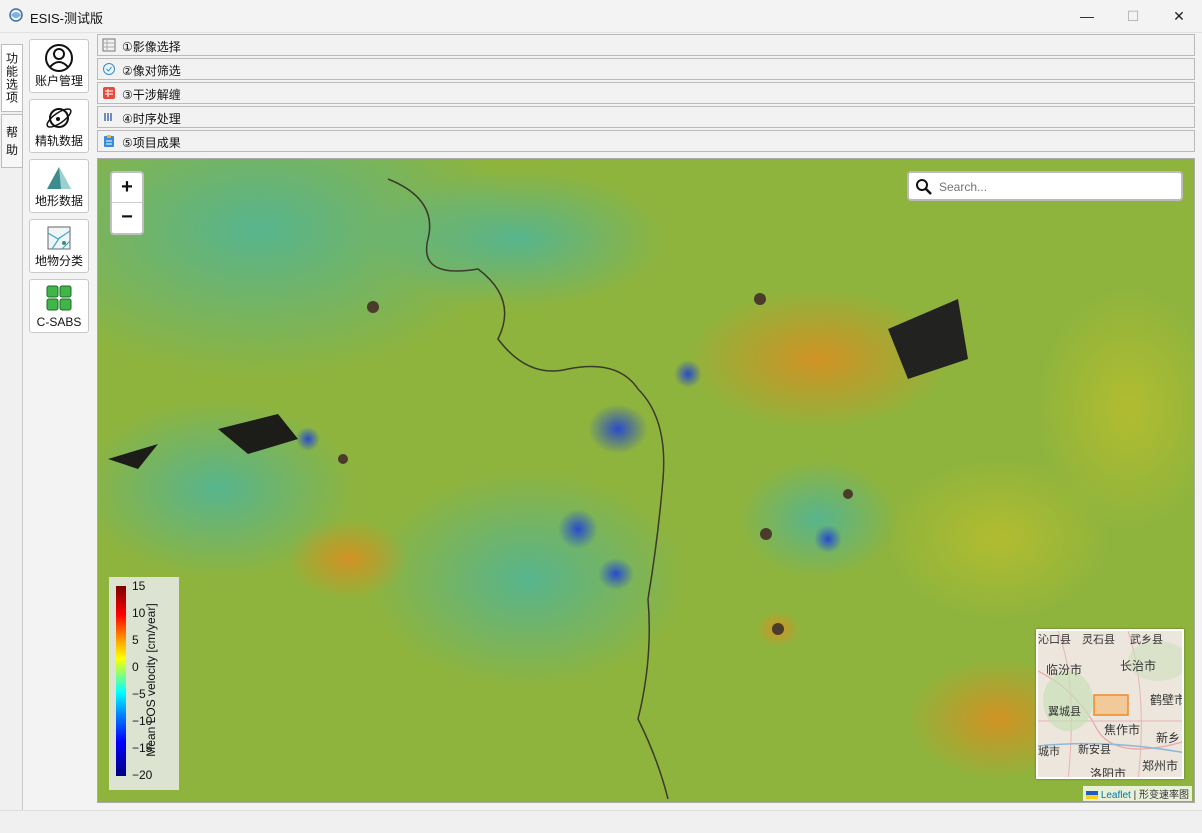 The height and width of the screenshot is (833, 1202). What do you see at coordinates (109, 69) in the screenshot?
I see `check-circle-icon` at bounding box center [109, 69].